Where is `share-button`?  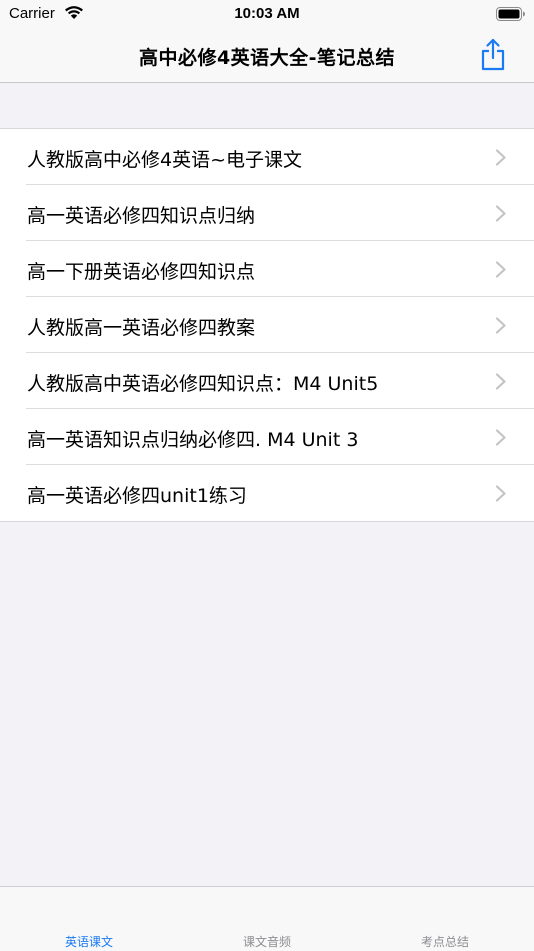
share-button is located at coordinates (493, 54).